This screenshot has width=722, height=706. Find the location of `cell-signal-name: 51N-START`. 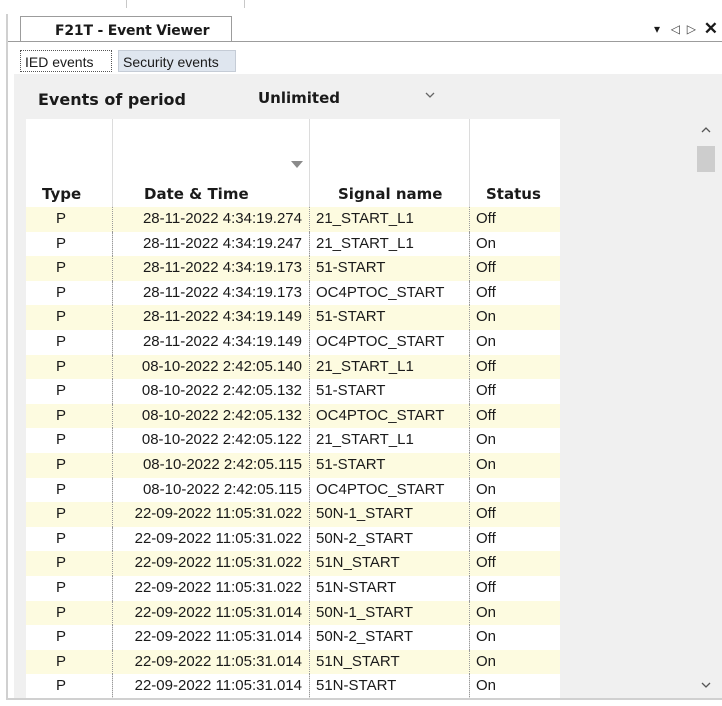

cell-signal-name: 51N-START is located at coordinates (356, 686).